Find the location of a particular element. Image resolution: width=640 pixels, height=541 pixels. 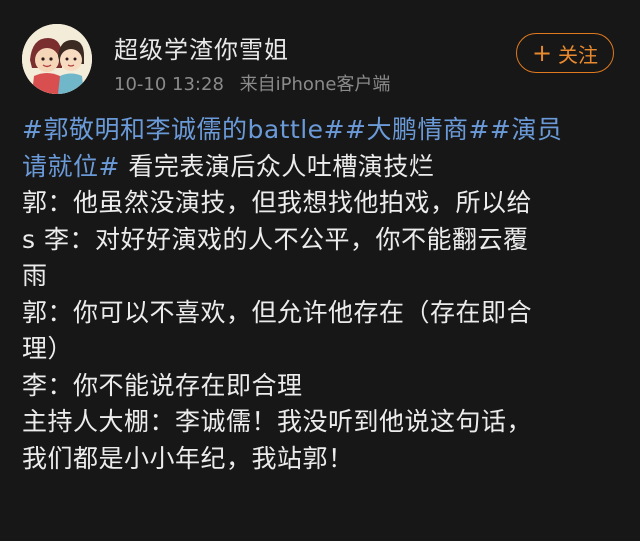

post-line: s 李：对好好演戏的人不公平，你不能翻云覆 is located at coordinates (275, 239).